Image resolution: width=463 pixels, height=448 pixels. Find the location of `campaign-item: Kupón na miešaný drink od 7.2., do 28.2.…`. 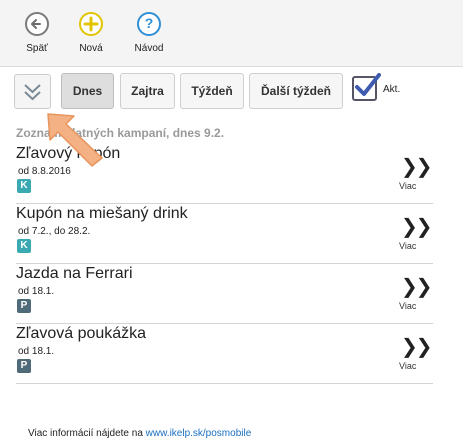

campaign-item: Kupón na miešaný drink od 7.2., do 28.2.… is located at coordinates (224, 234).